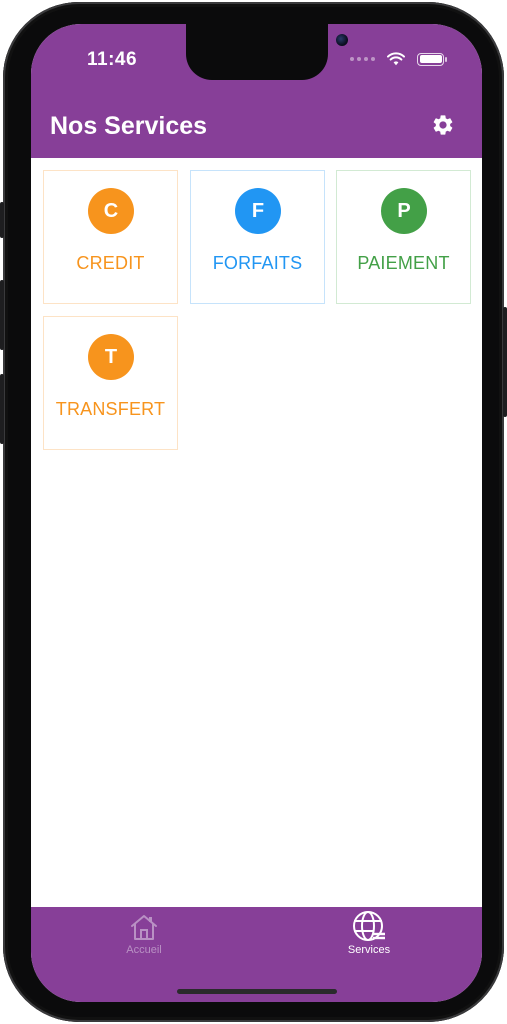 The height and width of the screenshot is (1024, 507). I want to click on service-label: PAIEMENT, so click(403, 263).